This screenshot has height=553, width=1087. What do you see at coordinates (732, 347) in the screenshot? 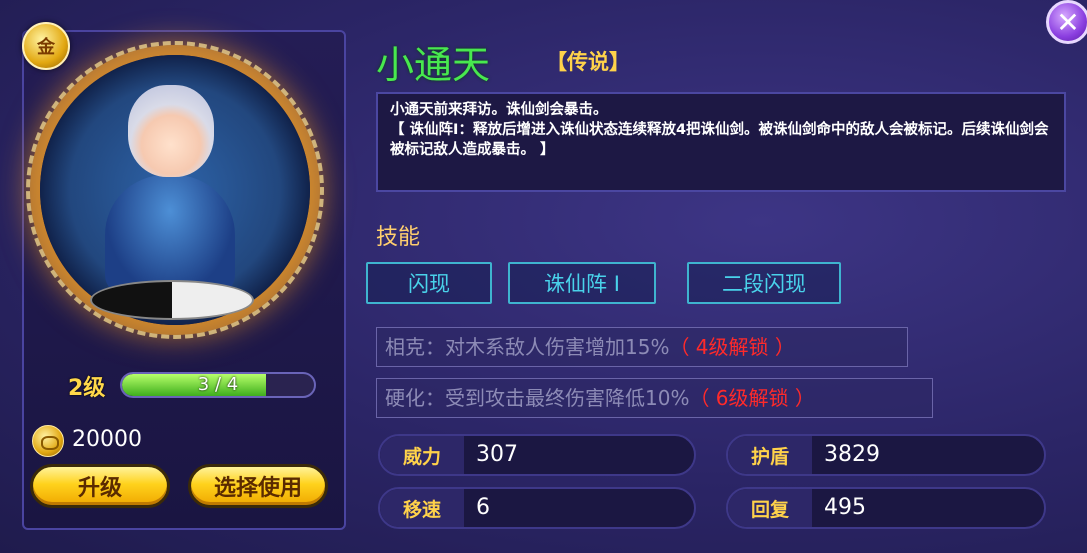
I see `trait-lock: （ 4级解锁 ）` at bounding box center [732, 347].